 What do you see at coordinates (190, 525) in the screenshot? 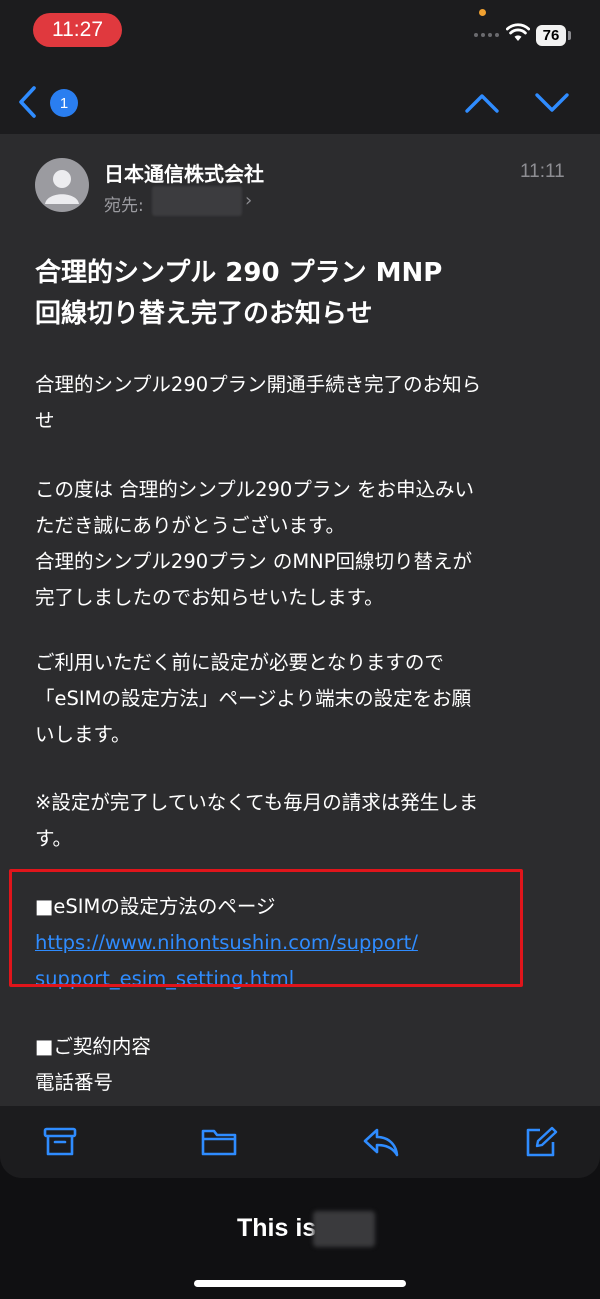
I see `body-line: ただき誠にありがとうございます。` at bounding box center [190, 525].